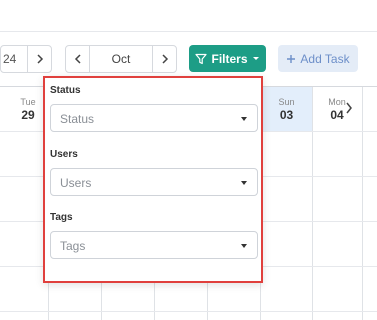 The height and width of the screenshot is (320, 377). I want to click on filters-label: Filters, so click(229, 58).